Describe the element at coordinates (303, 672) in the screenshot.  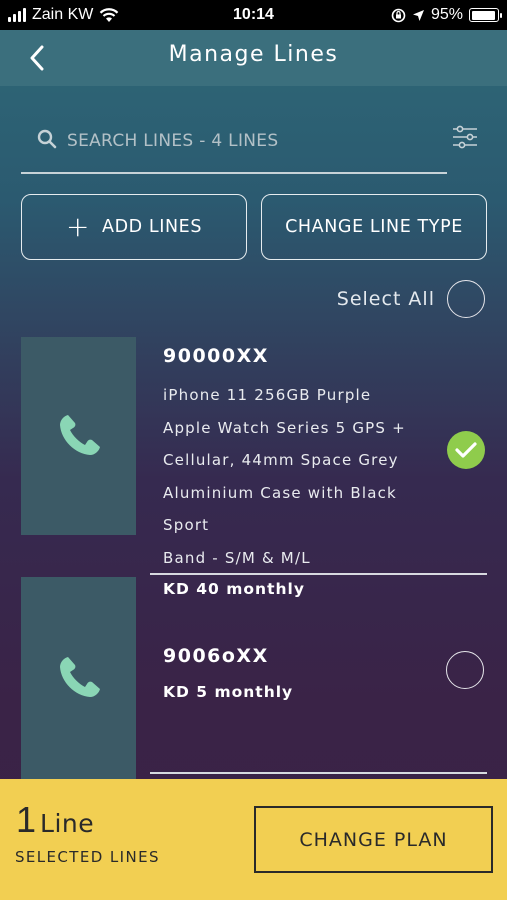
I see `line-details: 9006oXX KD 5 monthly` at that location.